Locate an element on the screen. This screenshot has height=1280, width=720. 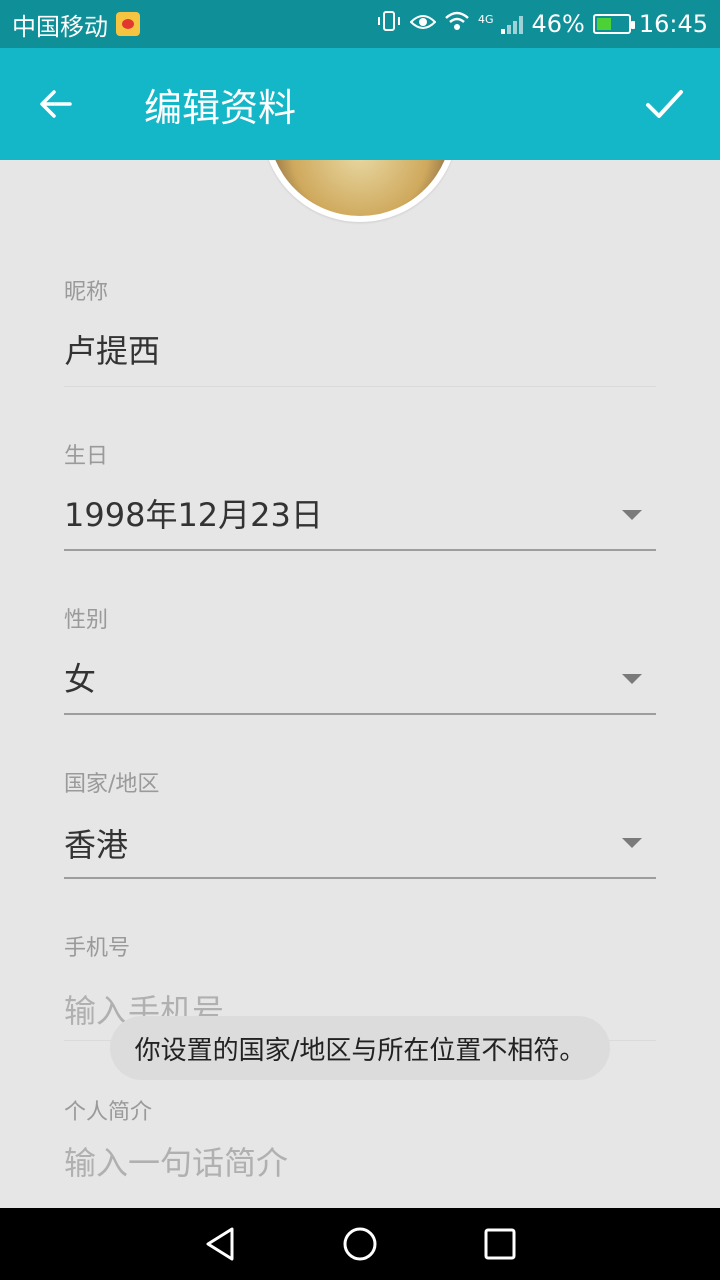
status-bar: 中国移动 4G 46% 16:45 is located at coordinates (360, 24).